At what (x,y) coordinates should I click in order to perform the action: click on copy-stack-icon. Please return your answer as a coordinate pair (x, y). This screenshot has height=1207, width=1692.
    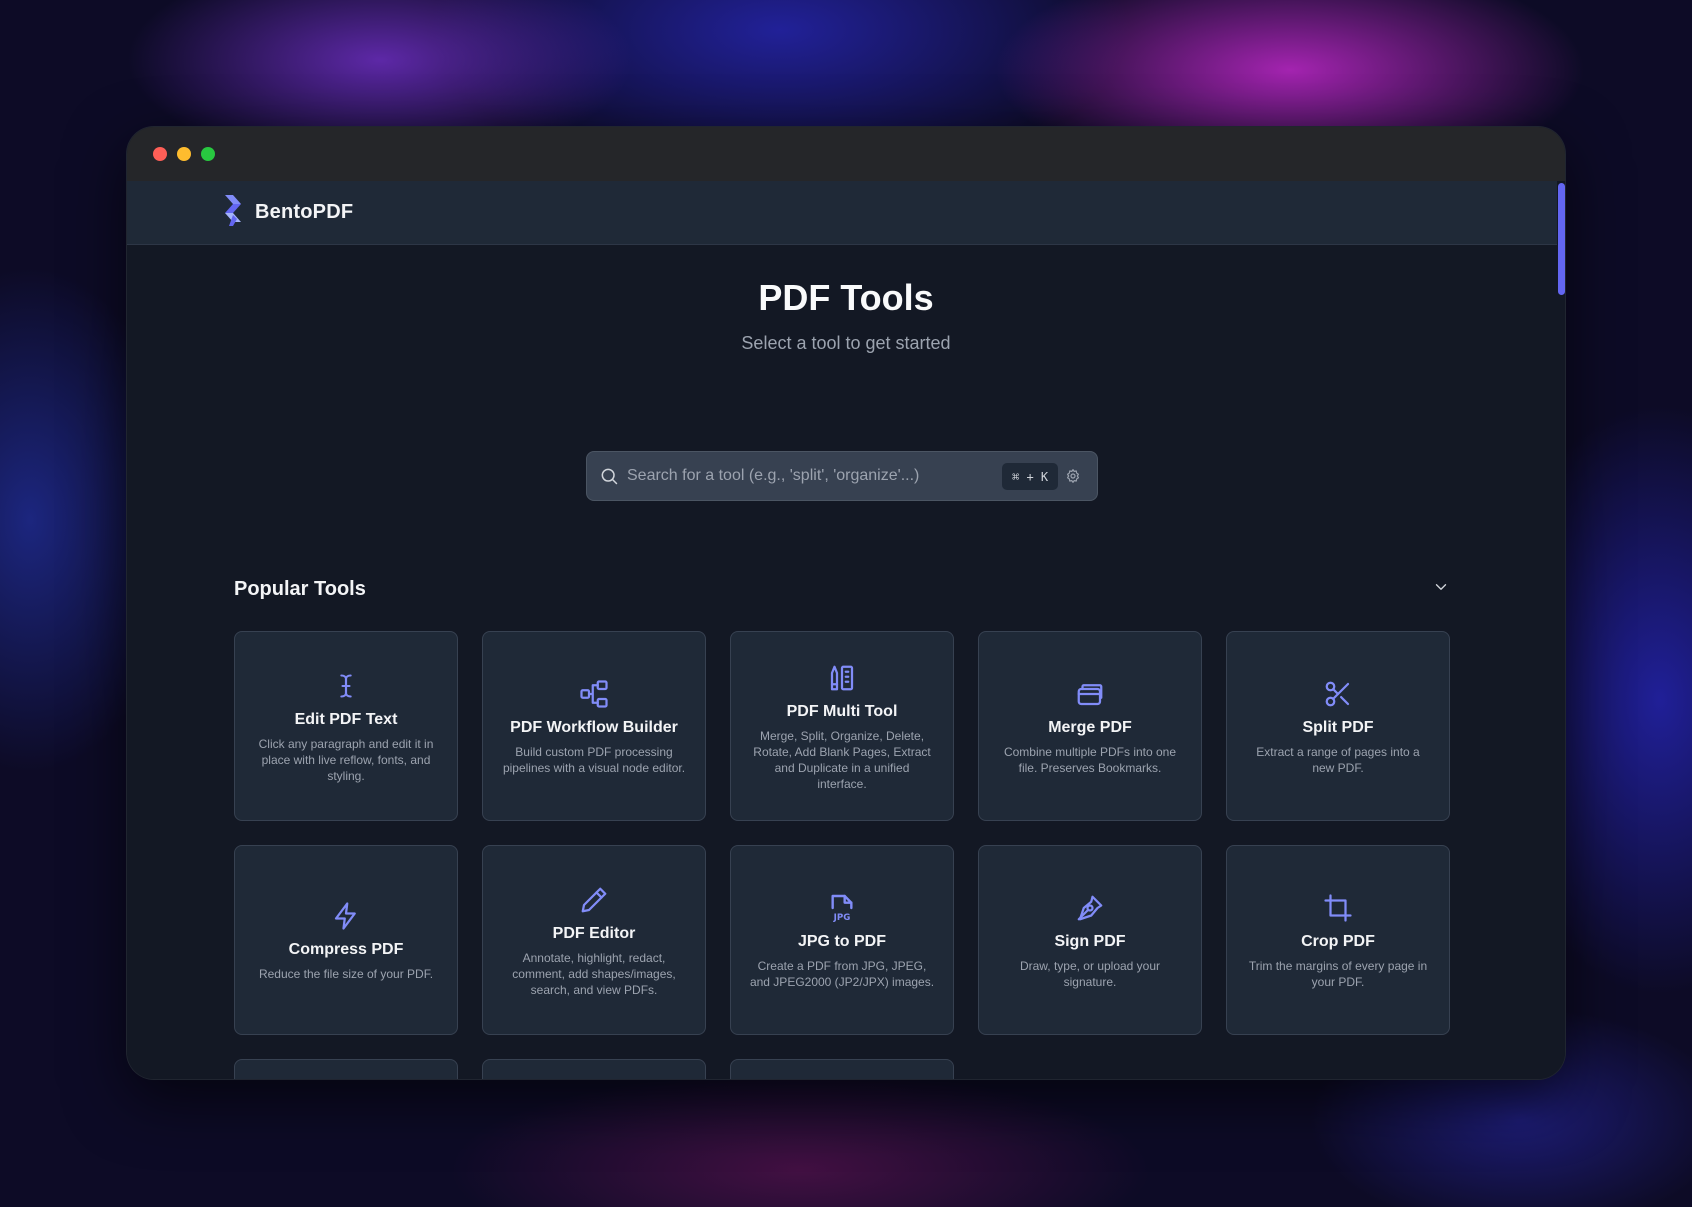
    Looking at the image, I should click on (1090, 694).